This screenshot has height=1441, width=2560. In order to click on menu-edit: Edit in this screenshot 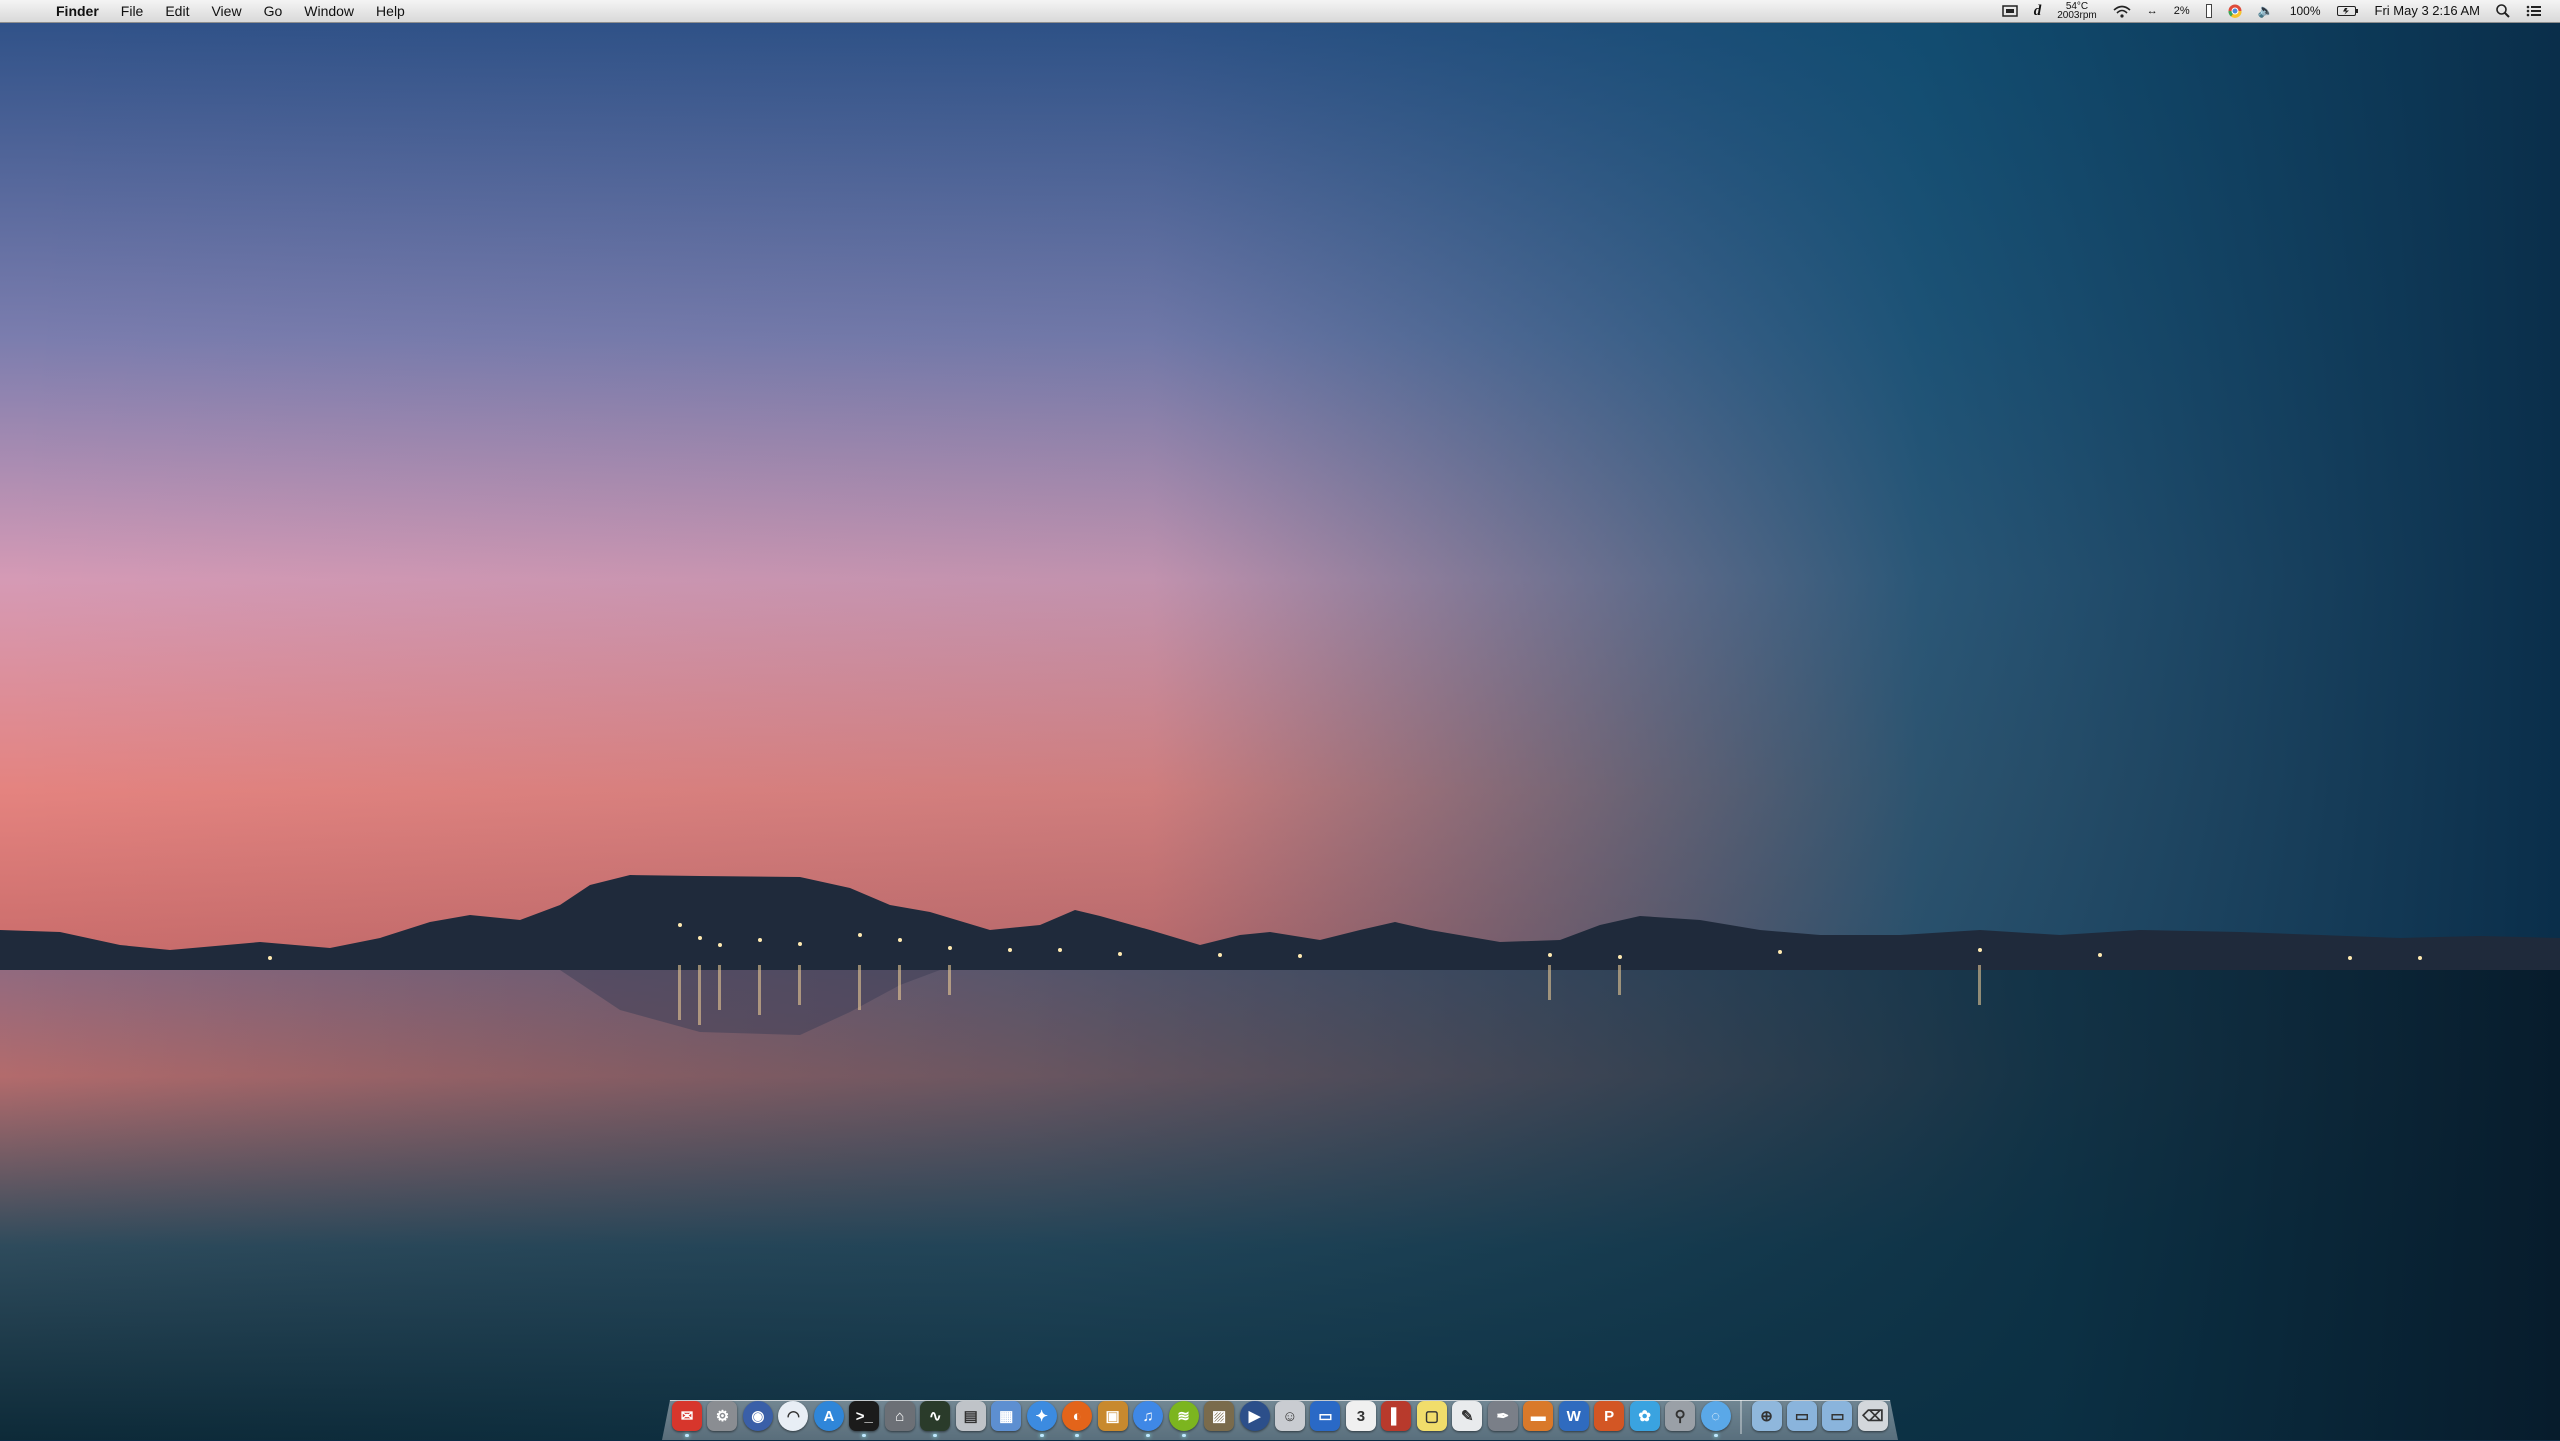, I will do `click(177, 11)`.